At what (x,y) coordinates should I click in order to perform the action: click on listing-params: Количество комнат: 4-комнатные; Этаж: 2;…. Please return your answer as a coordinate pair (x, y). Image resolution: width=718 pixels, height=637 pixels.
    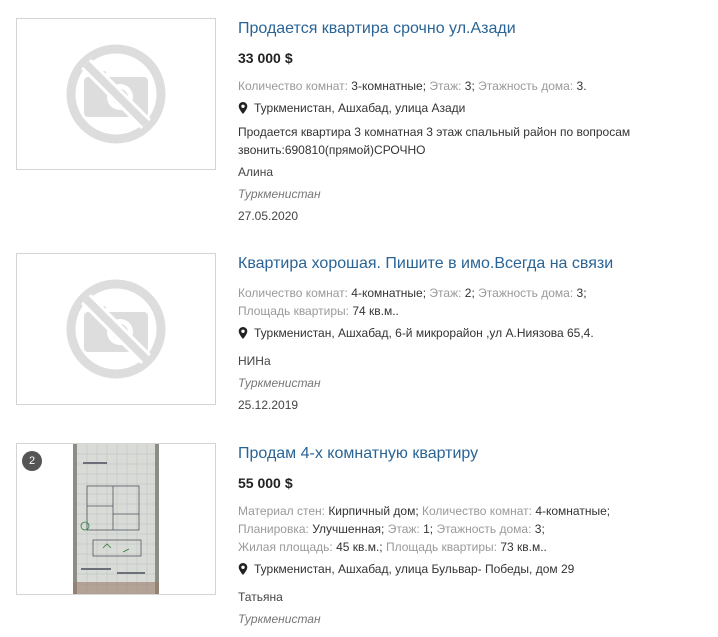
    Looking at the image, I should click on (474, 302).